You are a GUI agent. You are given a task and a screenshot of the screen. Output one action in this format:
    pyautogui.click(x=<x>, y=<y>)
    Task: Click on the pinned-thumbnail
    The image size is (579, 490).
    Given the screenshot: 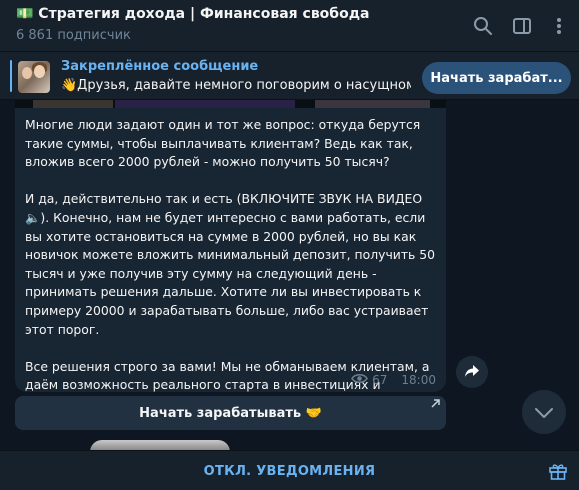 What is the action you would take?
    pyautogui.click(x=34, y=77)
    